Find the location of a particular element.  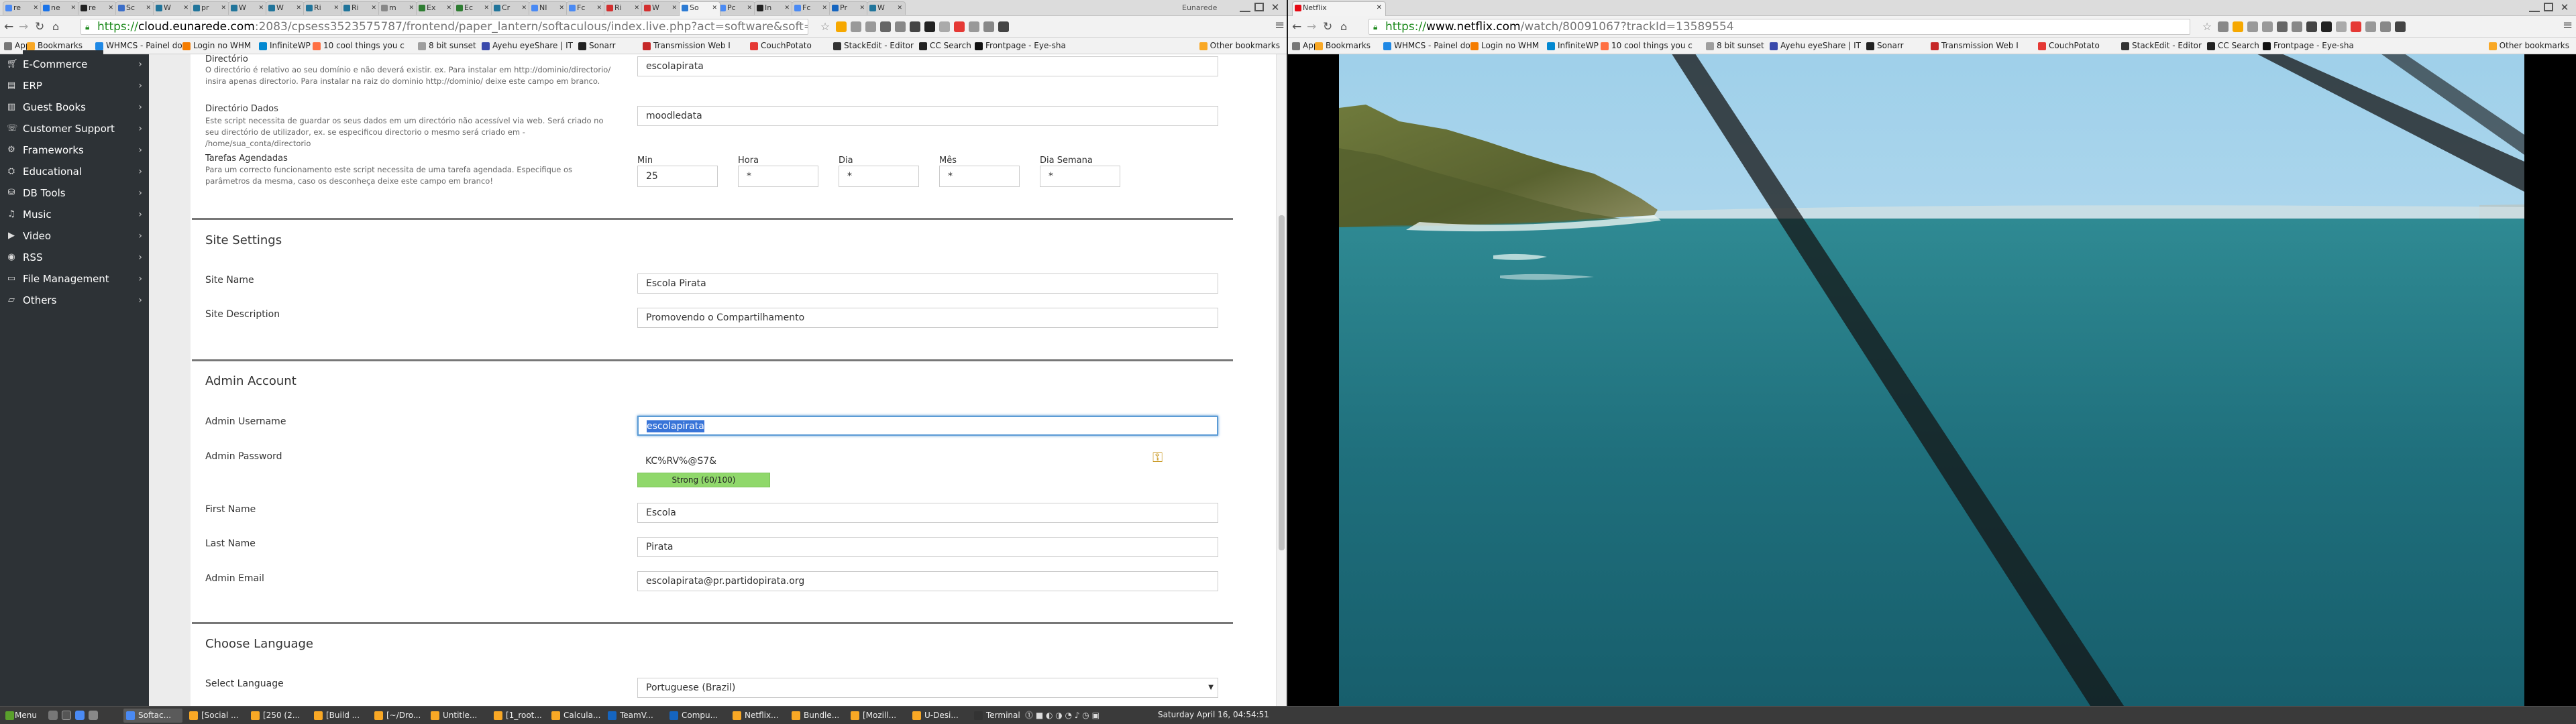

forward-icon: → is located at coordinates (23, 27).